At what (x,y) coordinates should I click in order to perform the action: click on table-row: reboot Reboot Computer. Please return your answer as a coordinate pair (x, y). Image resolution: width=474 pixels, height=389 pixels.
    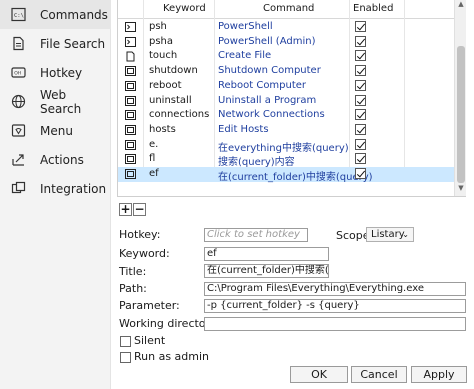
    Looking at the image, I should click on (286, 86).